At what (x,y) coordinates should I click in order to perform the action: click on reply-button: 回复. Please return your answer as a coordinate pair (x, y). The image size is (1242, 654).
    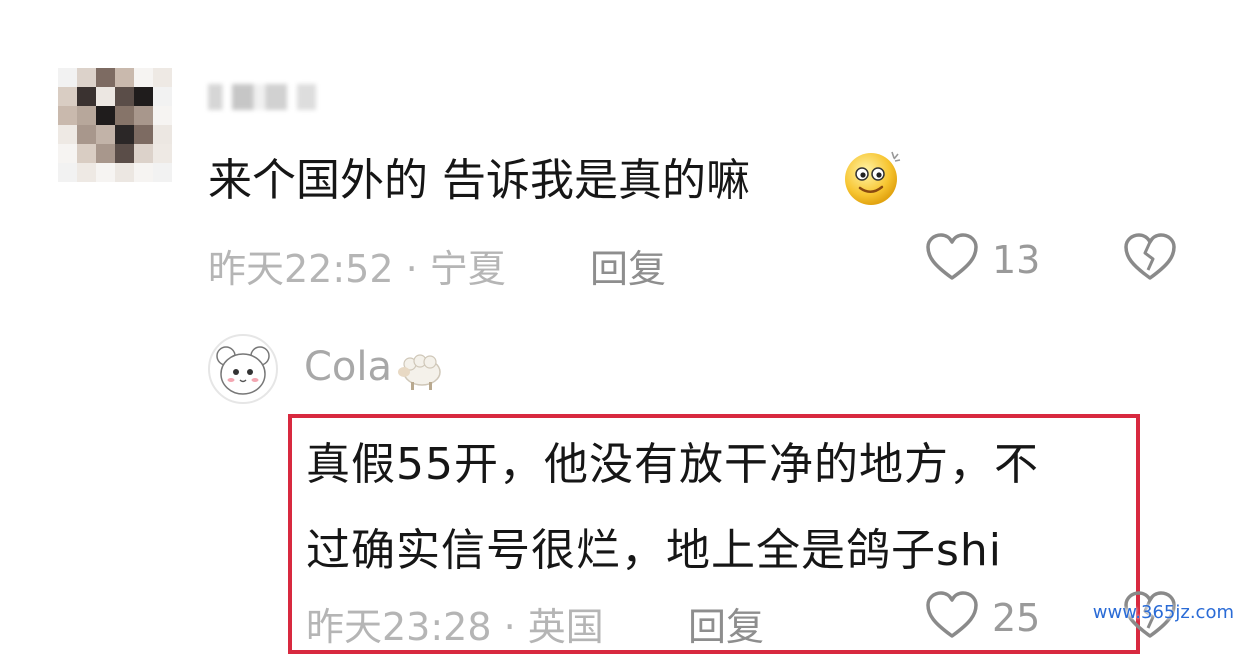
    Looking at the image, I should click on (628, 265).